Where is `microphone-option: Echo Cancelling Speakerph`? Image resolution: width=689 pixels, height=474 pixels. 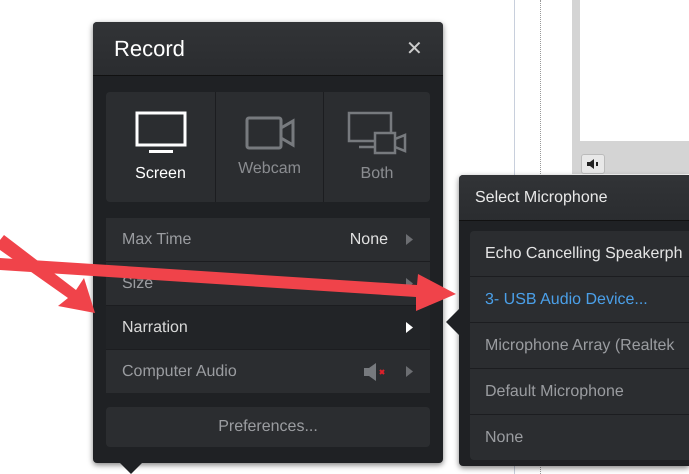
microphone-option: Echo Cancelling Speakerph is located at coordinates (579, 254).